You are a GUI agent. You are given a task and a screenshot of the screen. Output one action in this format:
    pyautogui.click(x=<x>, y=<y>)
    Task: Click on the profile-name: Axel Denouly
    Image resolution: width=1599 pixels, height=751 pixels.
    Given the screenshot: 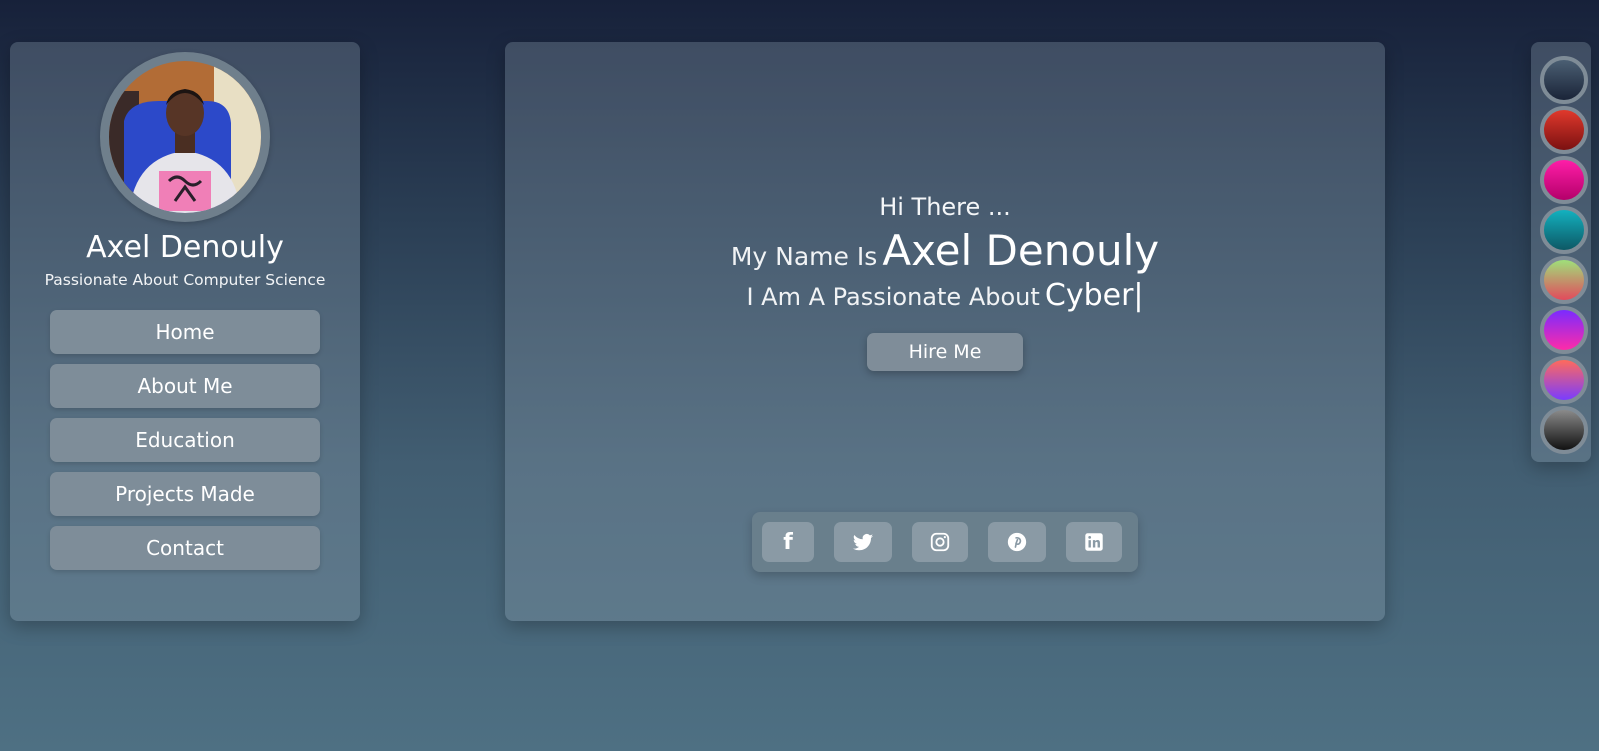 What is the action you would take?
    pyautogui.click(x=185, y=247)
    